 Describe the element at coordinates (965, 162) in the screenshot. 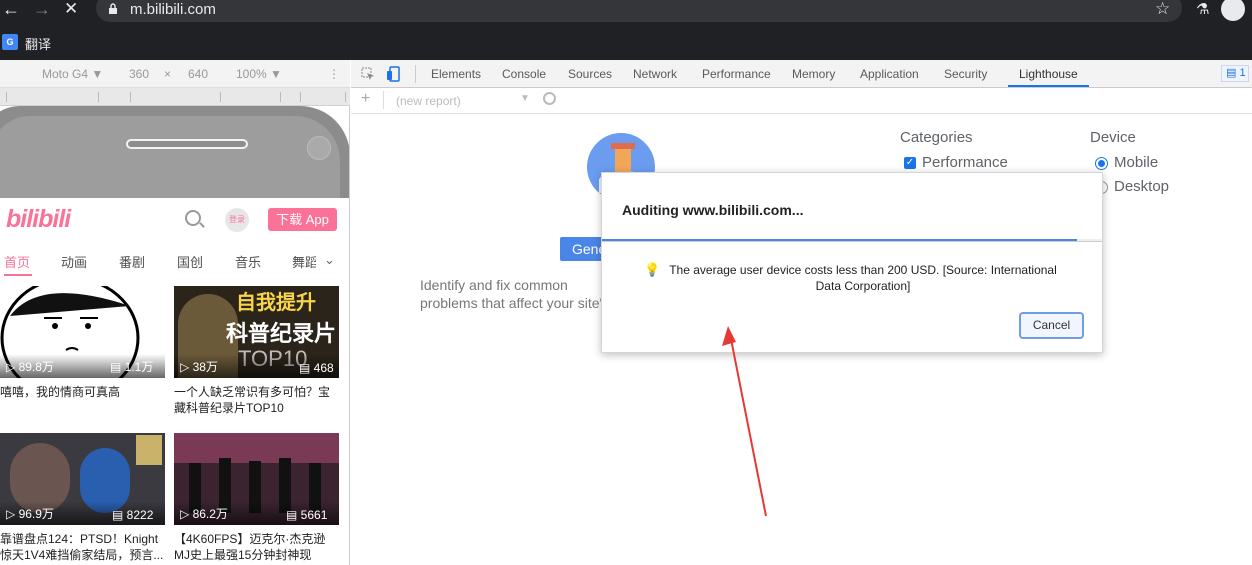

I see `category-performance-label: Performance` at that location.